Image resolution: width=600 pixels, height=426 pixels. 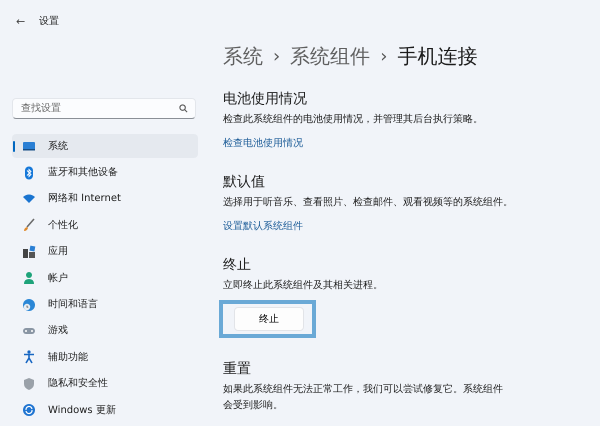 I want to click on section-description: 立即终止此系统组件及其相关进程。, so click(x=303, y=285).